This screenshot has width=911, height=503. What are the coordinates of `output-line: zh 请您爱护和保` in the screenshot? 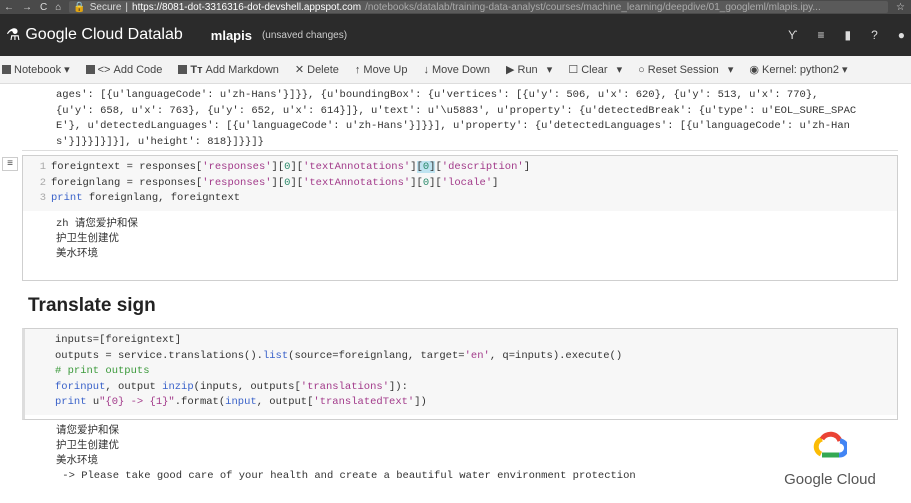 It's located at (97, 223).